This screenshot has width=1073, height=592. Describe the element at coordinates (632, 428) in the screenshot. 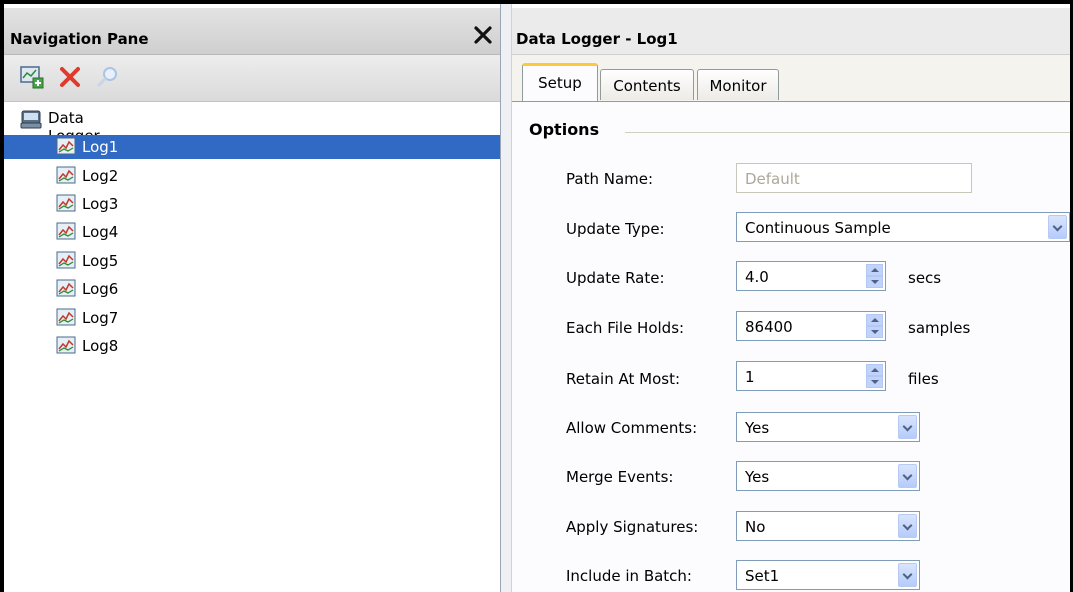

I see `allow-comments-label: Allow Comments:` at that location.